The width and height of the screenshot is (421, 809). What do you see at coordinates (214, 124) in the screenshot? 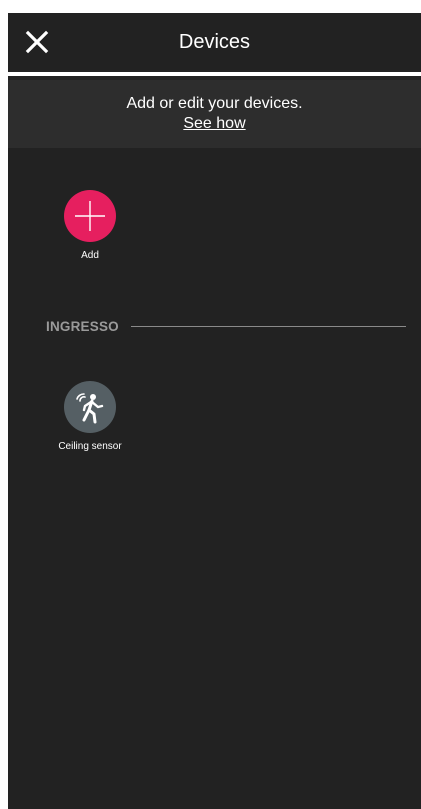
I see `see-how-link: See how` at bounding box center [214, 124].